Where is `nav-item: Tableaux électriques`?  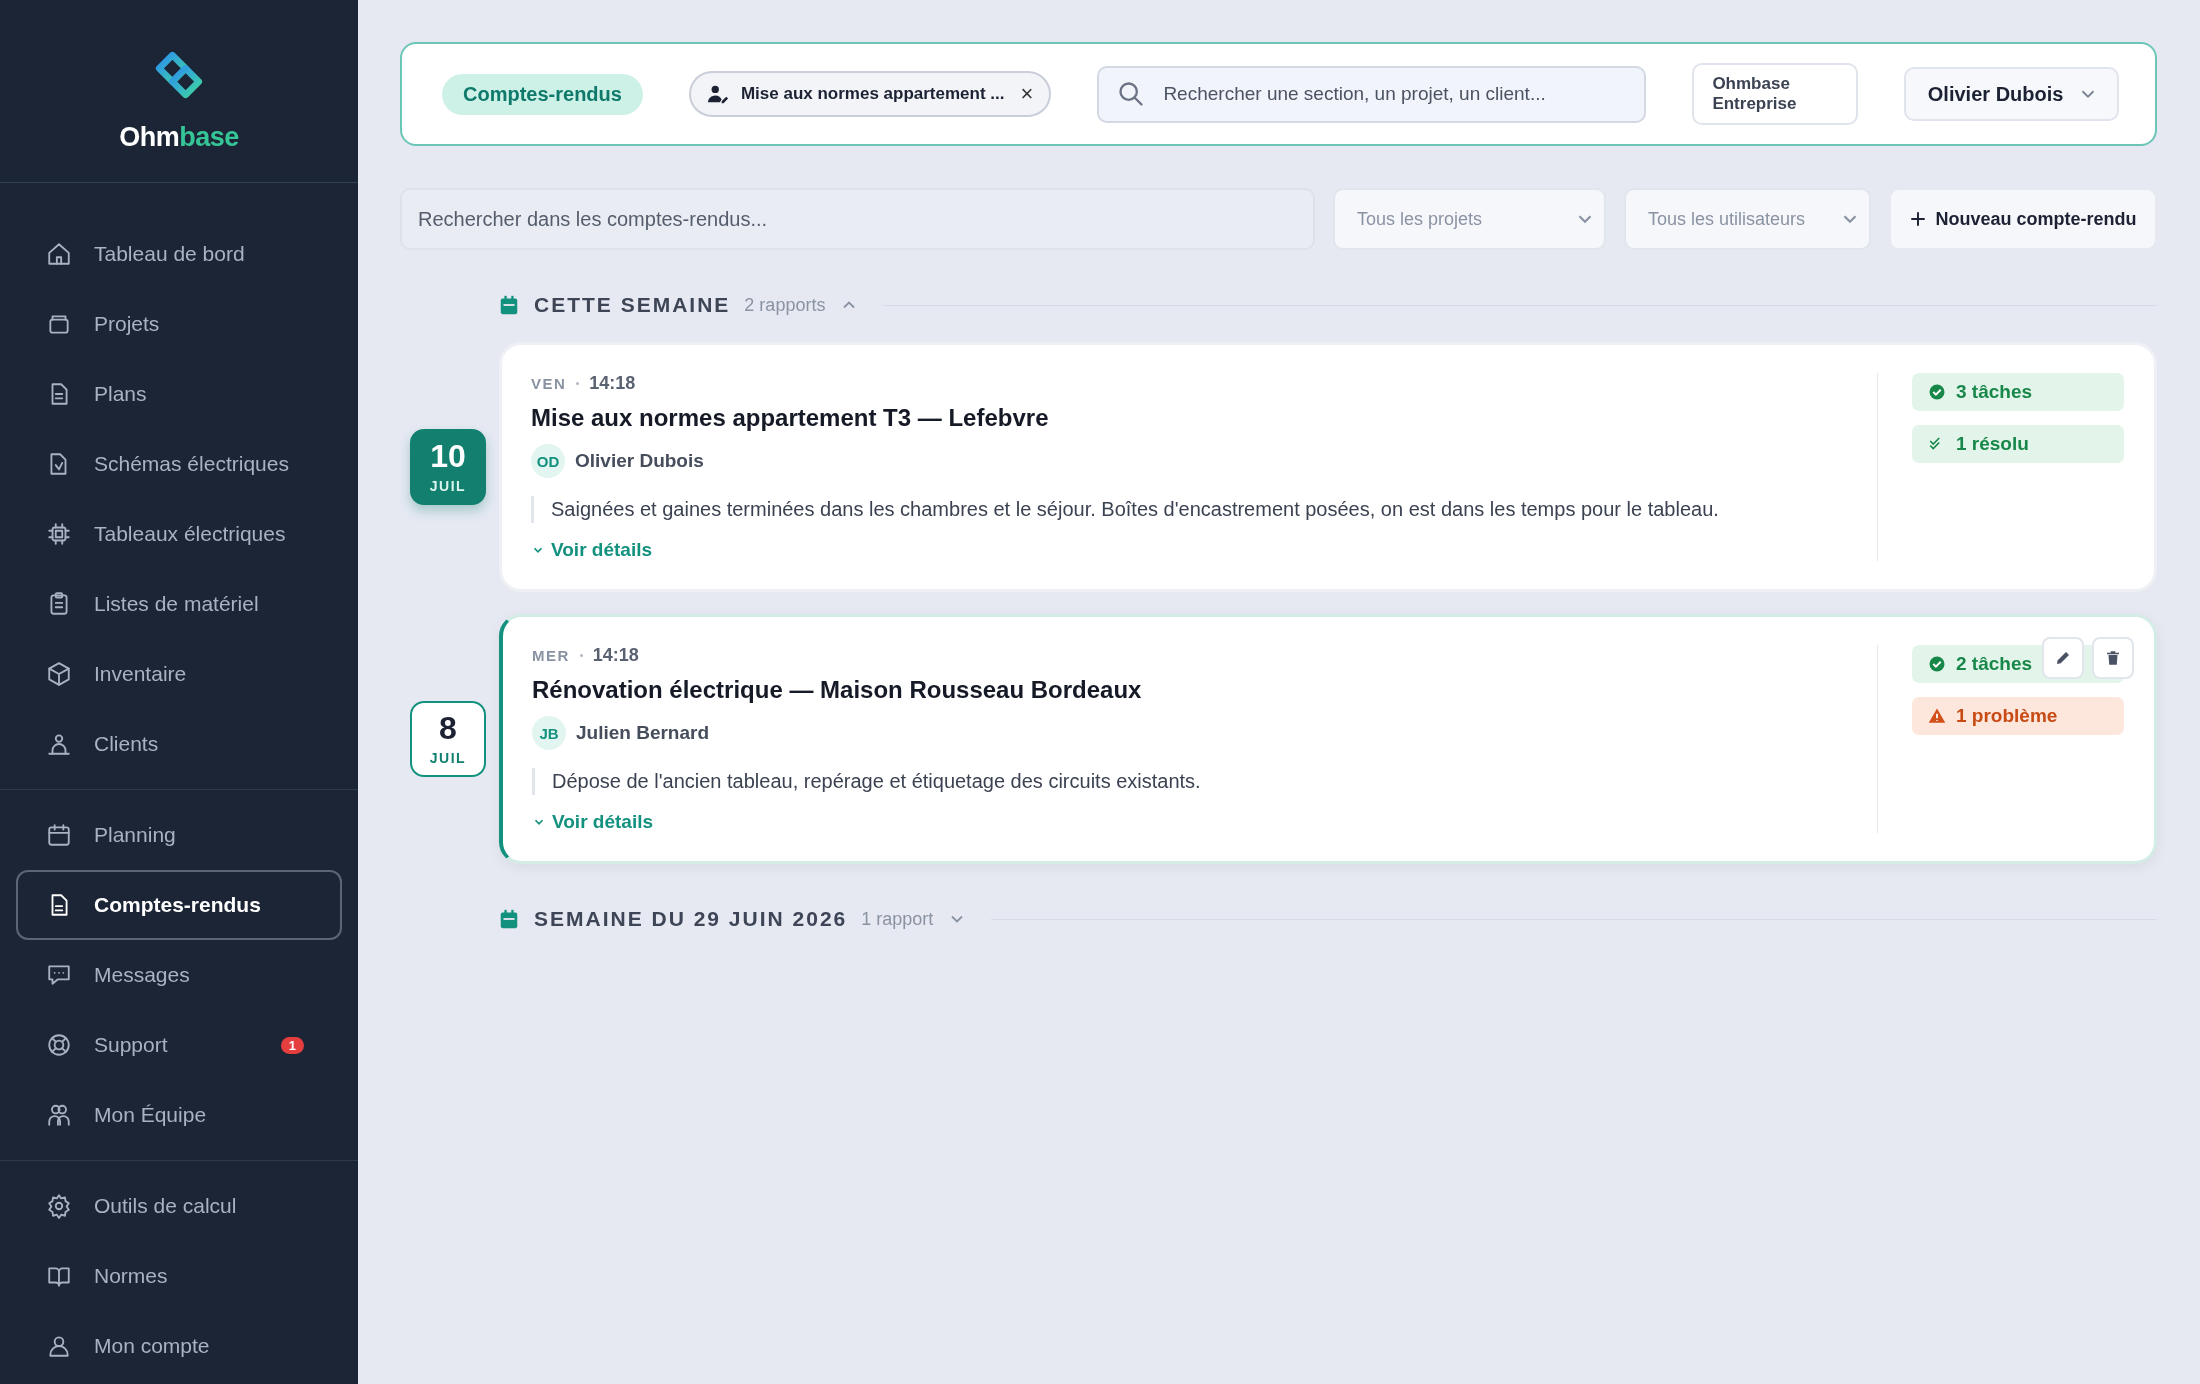 nav-item: Tableaux électriques is located at coordinates (179, 534).